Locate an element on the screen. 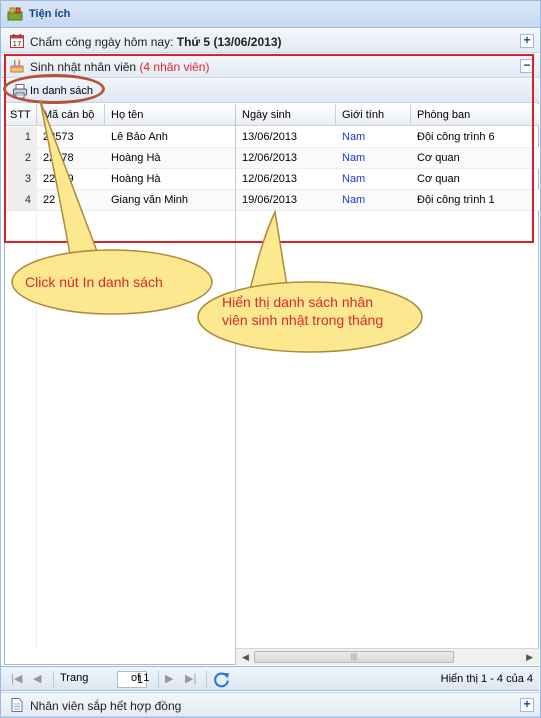 Image resolution: width=541 pixels, height=718 pixels. svg-text: 17 is located at coordinates (17, 44).